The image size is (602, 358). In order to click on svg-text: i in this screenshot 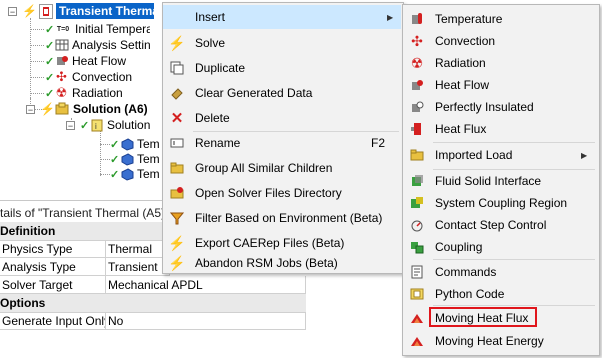, I will do `click(96, 126)`.